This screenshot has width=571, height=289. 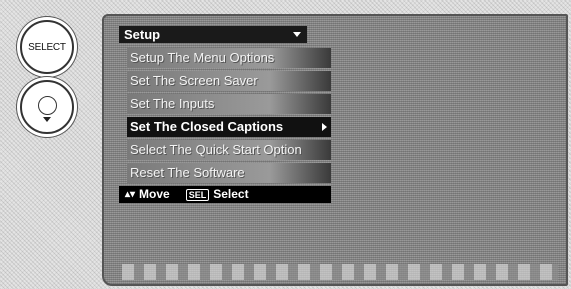 I want to click on menu-item-label: Setup The Menu Options, so click(x=202, y=57).